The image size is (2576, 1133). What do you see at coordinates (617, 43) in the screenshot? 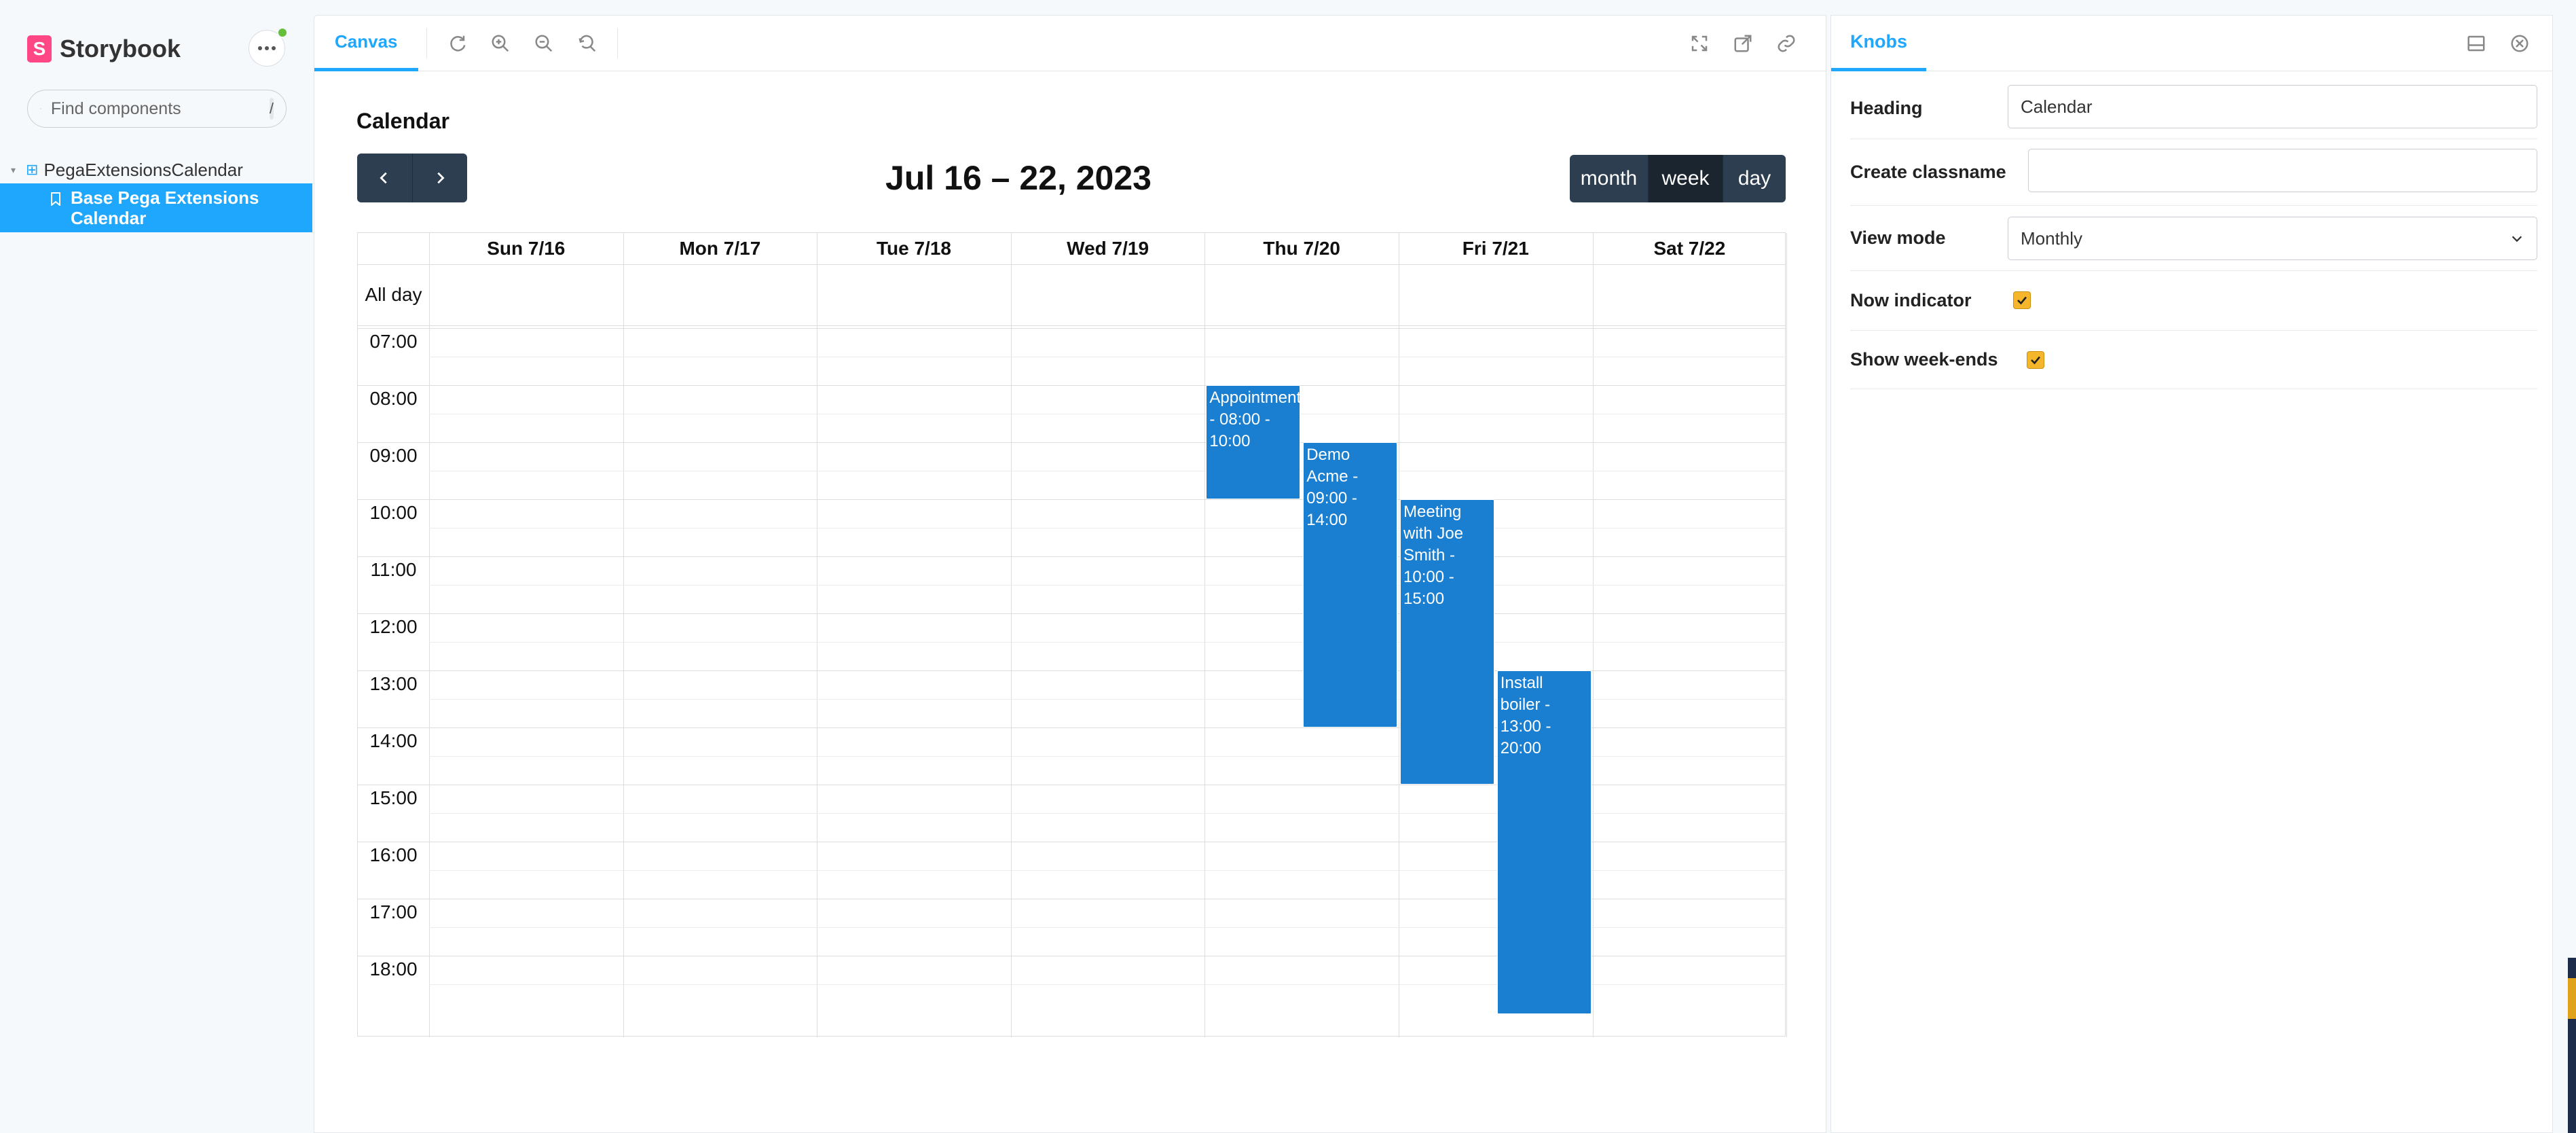
I see `toolbar-divider` at bounding box center [617, 43].